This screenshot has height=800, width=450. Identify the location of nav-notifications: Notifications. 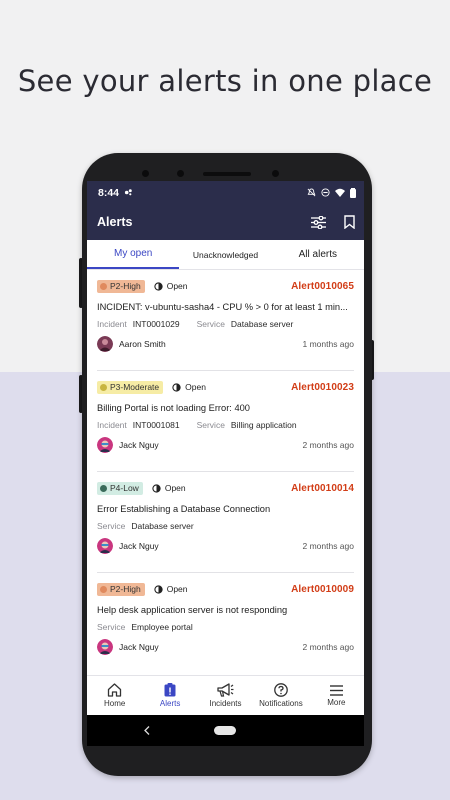
(280, 695).